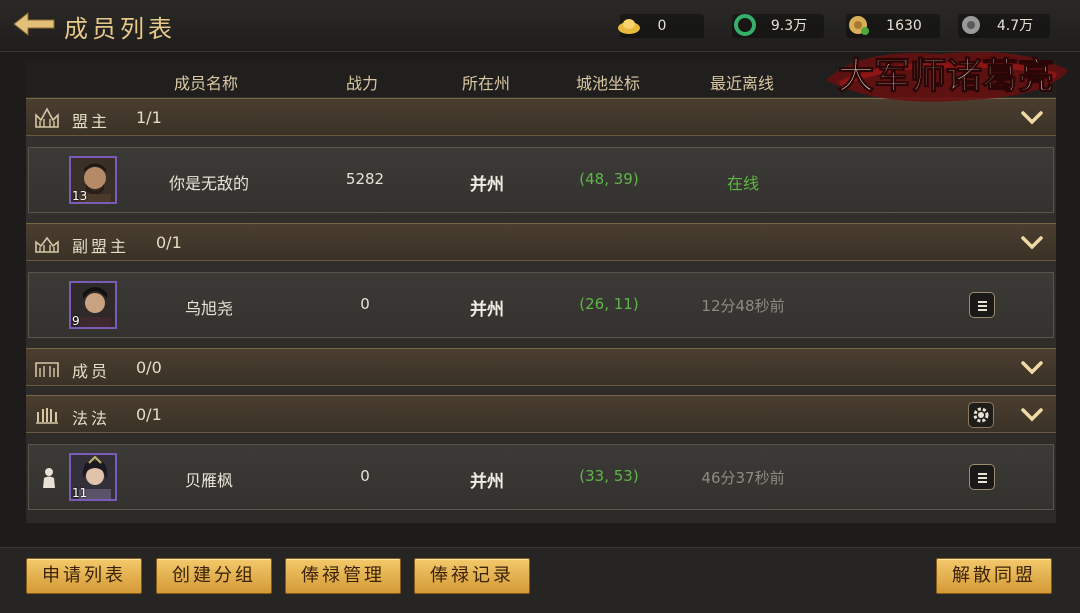 Image resolution: width=1080 pixels, height=613 pixels. What do you see at coordinates (893, 26) in the screenshot?
I see `resource-copper: 1630` at bounding box center [893, 26].